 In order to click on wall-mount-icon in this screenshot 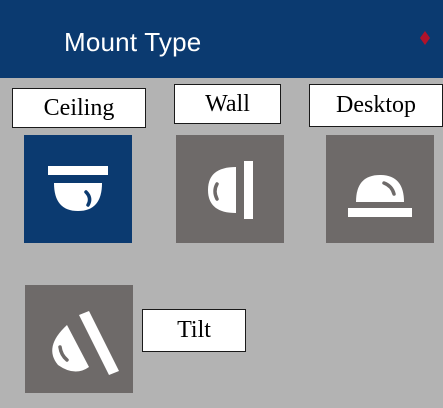, I will do `click(230, 189)`.